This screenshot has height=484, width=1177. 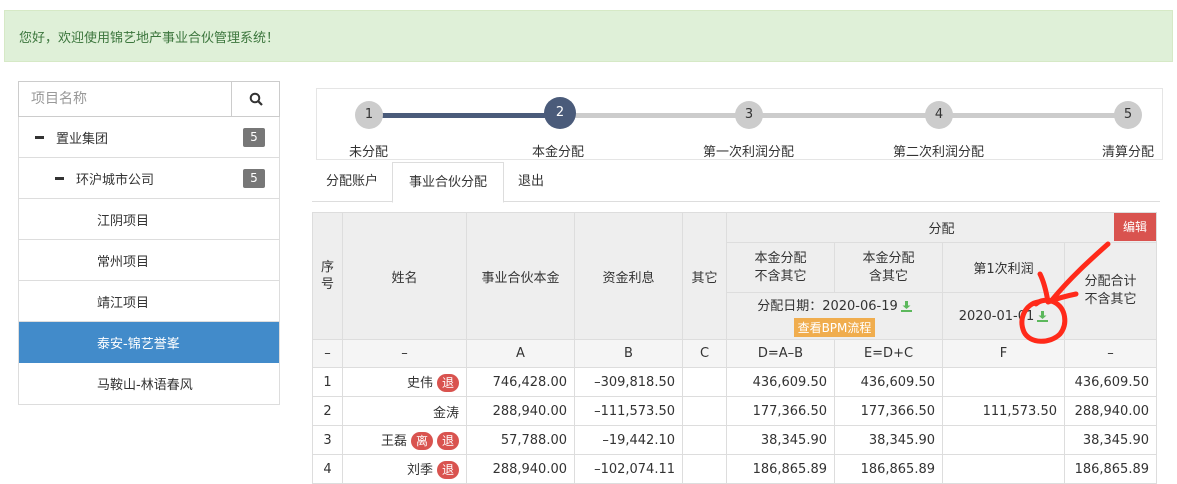 What do you see at coordinates (844, 115) in the screenshot?
I see `step-remaining-line` at bounding box center [844, 115].